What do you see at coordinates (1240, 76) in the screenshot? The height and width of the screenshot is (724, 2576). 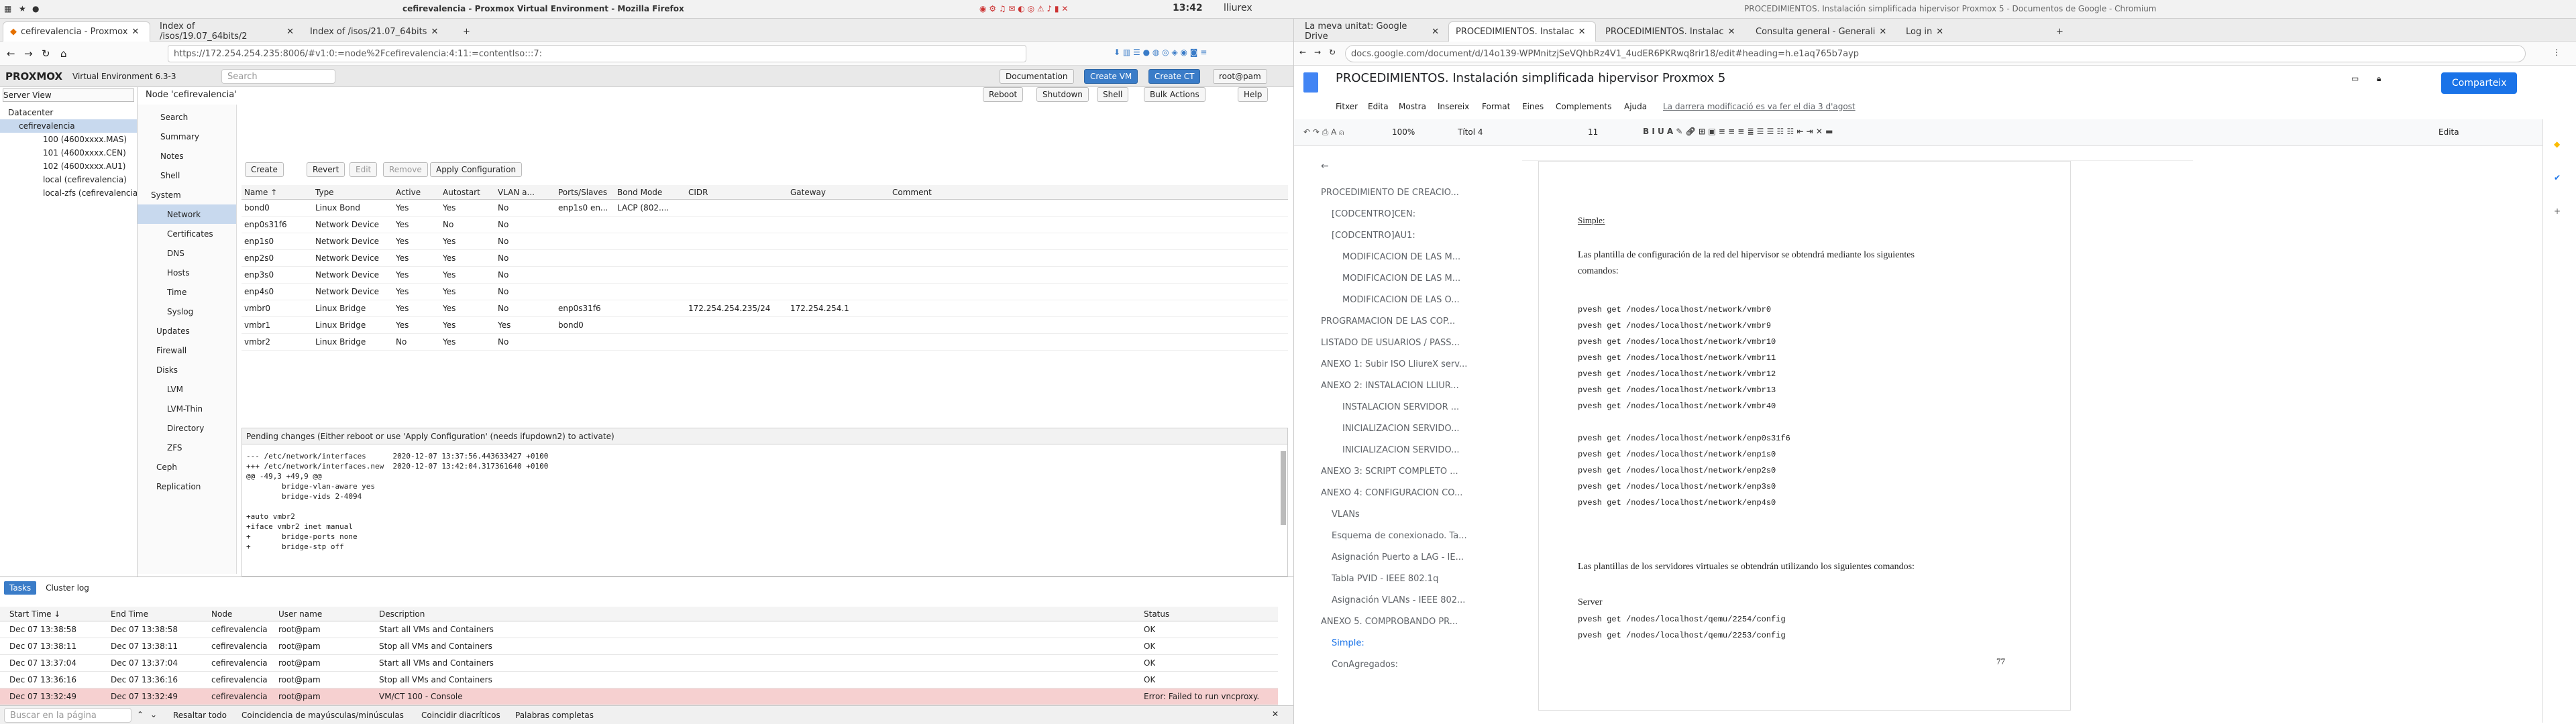 I see `user-menu-button: root@pam` at bounding box center [1240, 76].